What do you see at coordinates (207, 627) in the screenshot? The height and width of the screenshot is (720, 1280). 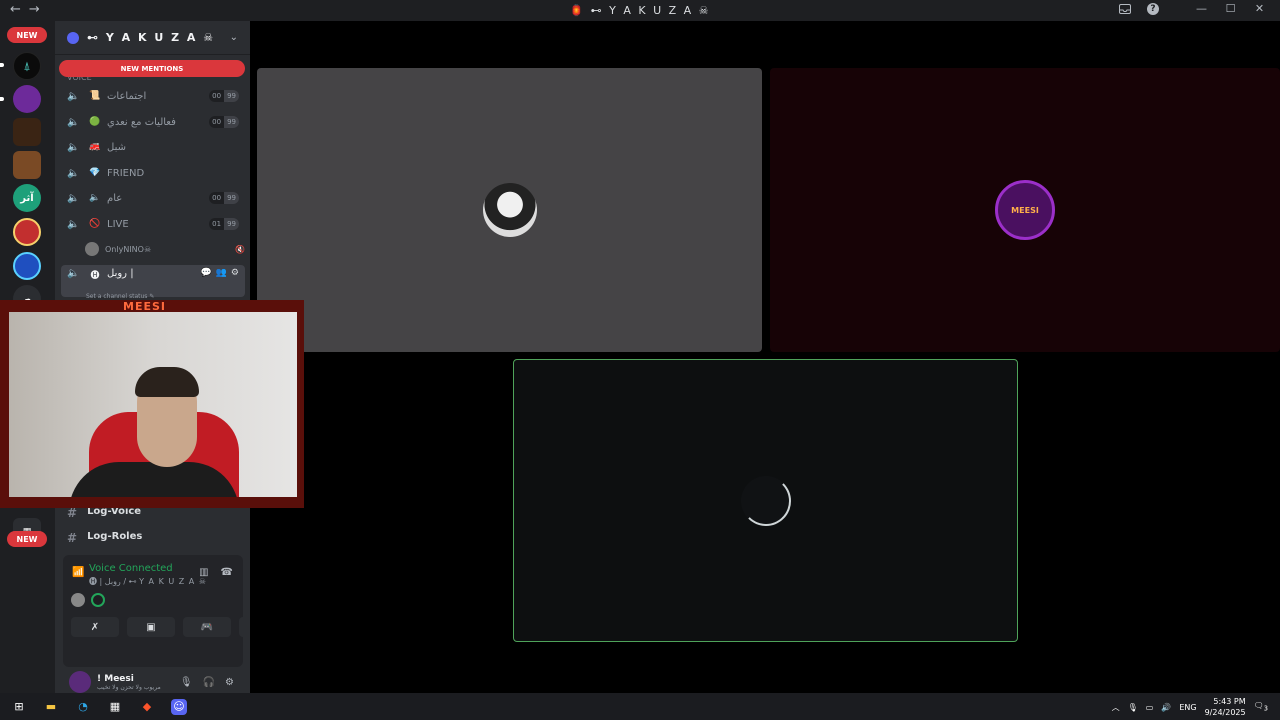 I see `activity-button: 🎮` at bounding box center [207, 627].